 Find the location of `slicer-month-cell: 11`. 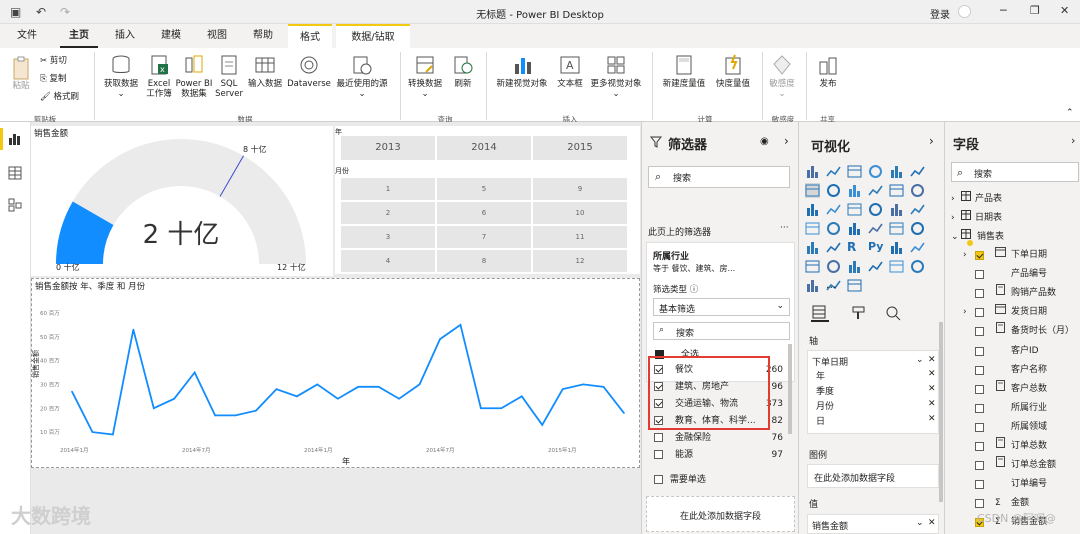

slicer-month-cell: 11 is located at coordinates (580, 237).